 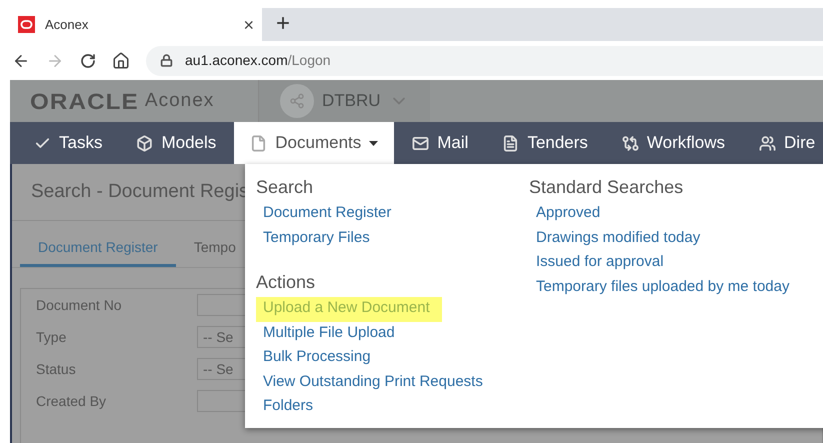 I want to click on avatar-icon, so click(x=297, y=101).